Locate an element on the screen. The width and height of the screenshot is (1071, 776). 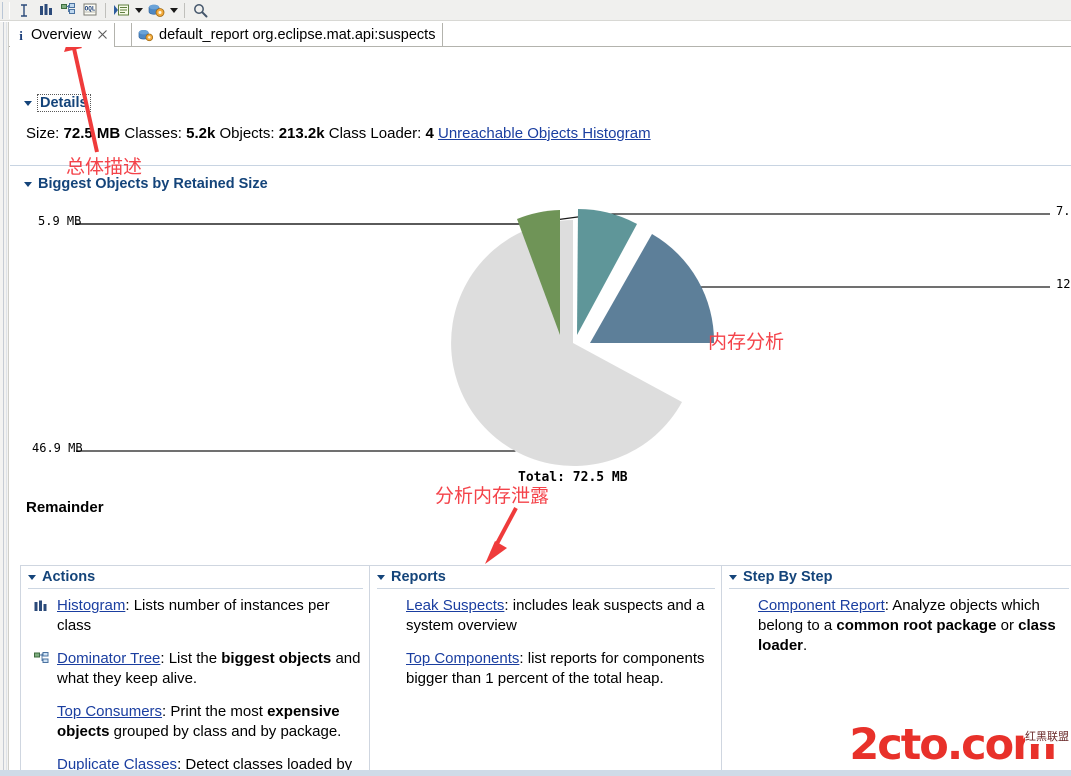
objects-value: 213.2k is located at coordinates (301, 133).